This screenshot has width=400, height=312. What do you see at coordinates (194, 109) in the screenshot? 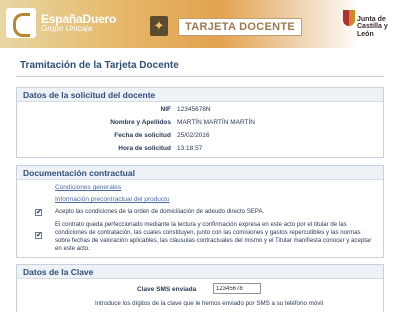
I see `field-value: 12345678N` at bounding box center [194, 109].